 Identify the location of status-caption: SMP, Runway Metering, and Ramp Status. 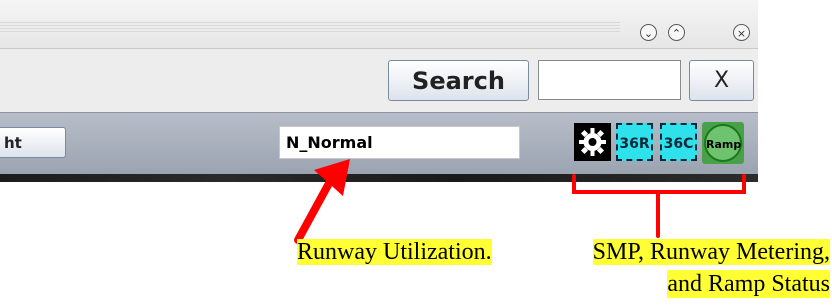
(671, 268).